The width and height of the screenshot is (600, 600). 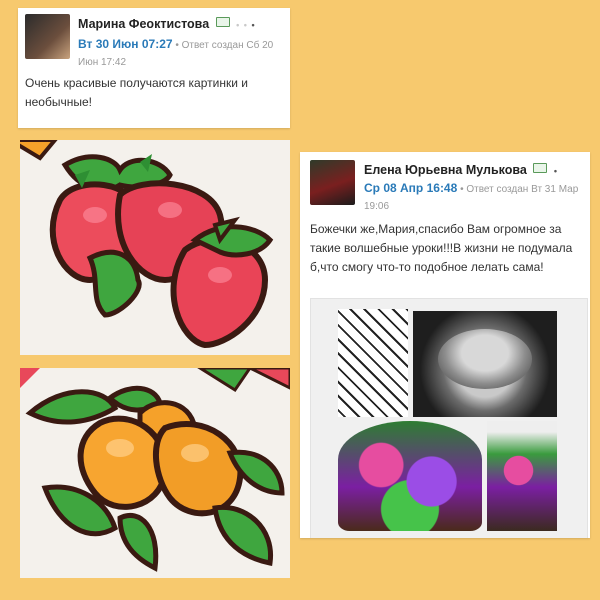 What do you see at coordinates (445, 170) in the screenshot?
I see `author-name-text: Елена Юрьевна Мулькова` at bounding box center [445, 170].